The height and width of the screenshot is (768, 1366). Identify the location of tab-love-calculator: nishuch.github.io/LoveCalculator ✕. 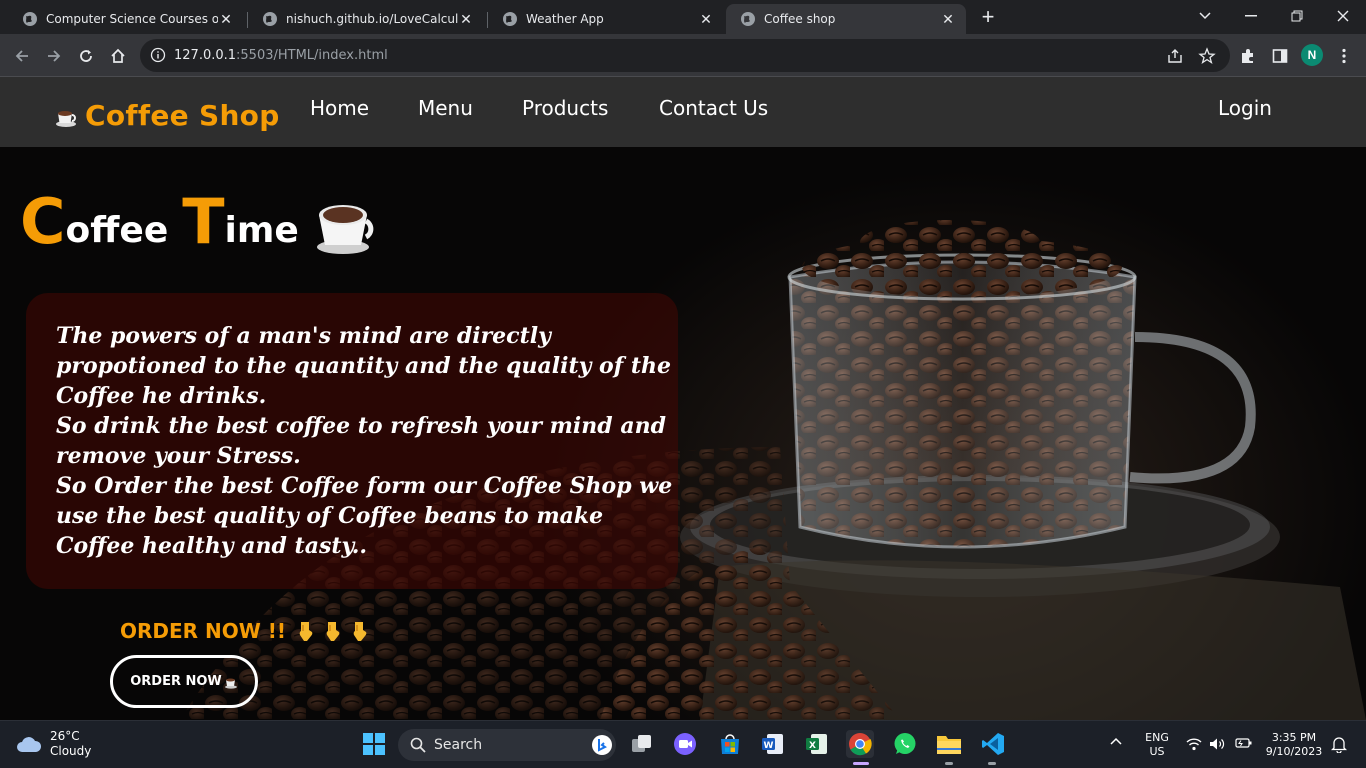
(366, 19).